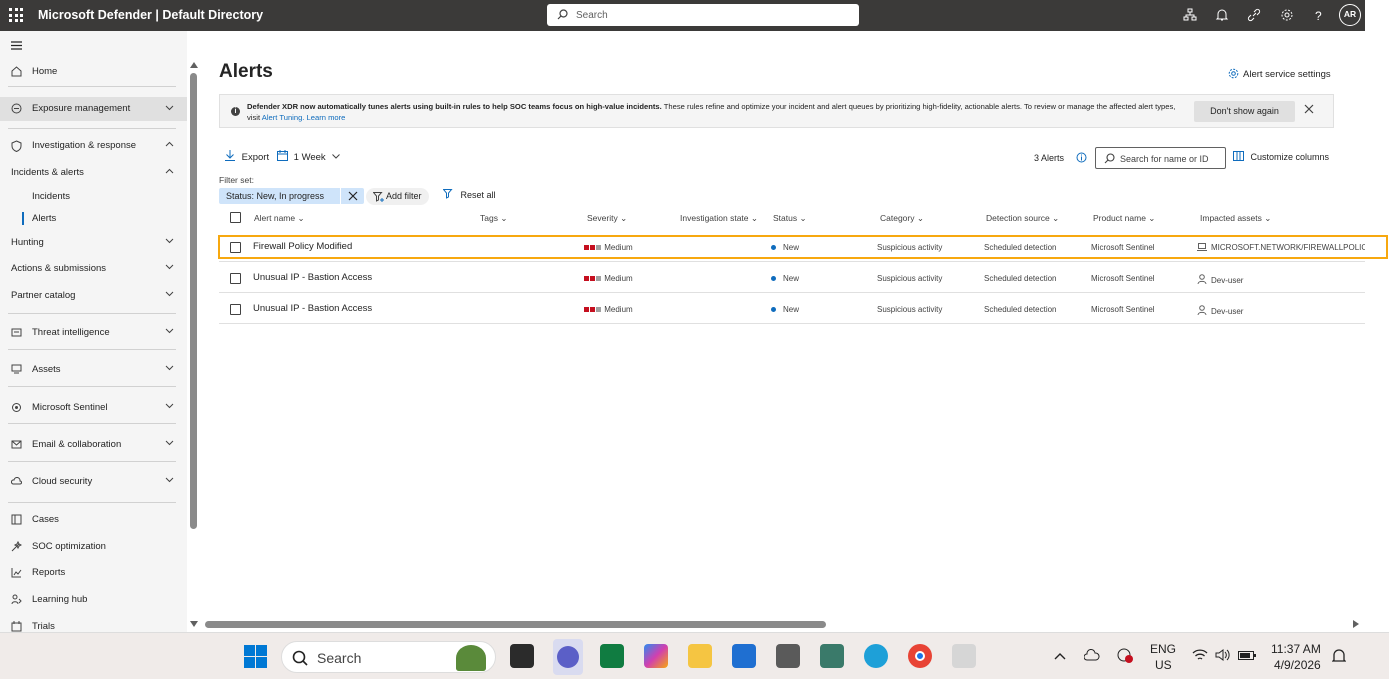  What do you see at coordinates (902, 218) in the screenshot?
I see `column-header-category: Category ⌄` at bounding box center [902, 218].